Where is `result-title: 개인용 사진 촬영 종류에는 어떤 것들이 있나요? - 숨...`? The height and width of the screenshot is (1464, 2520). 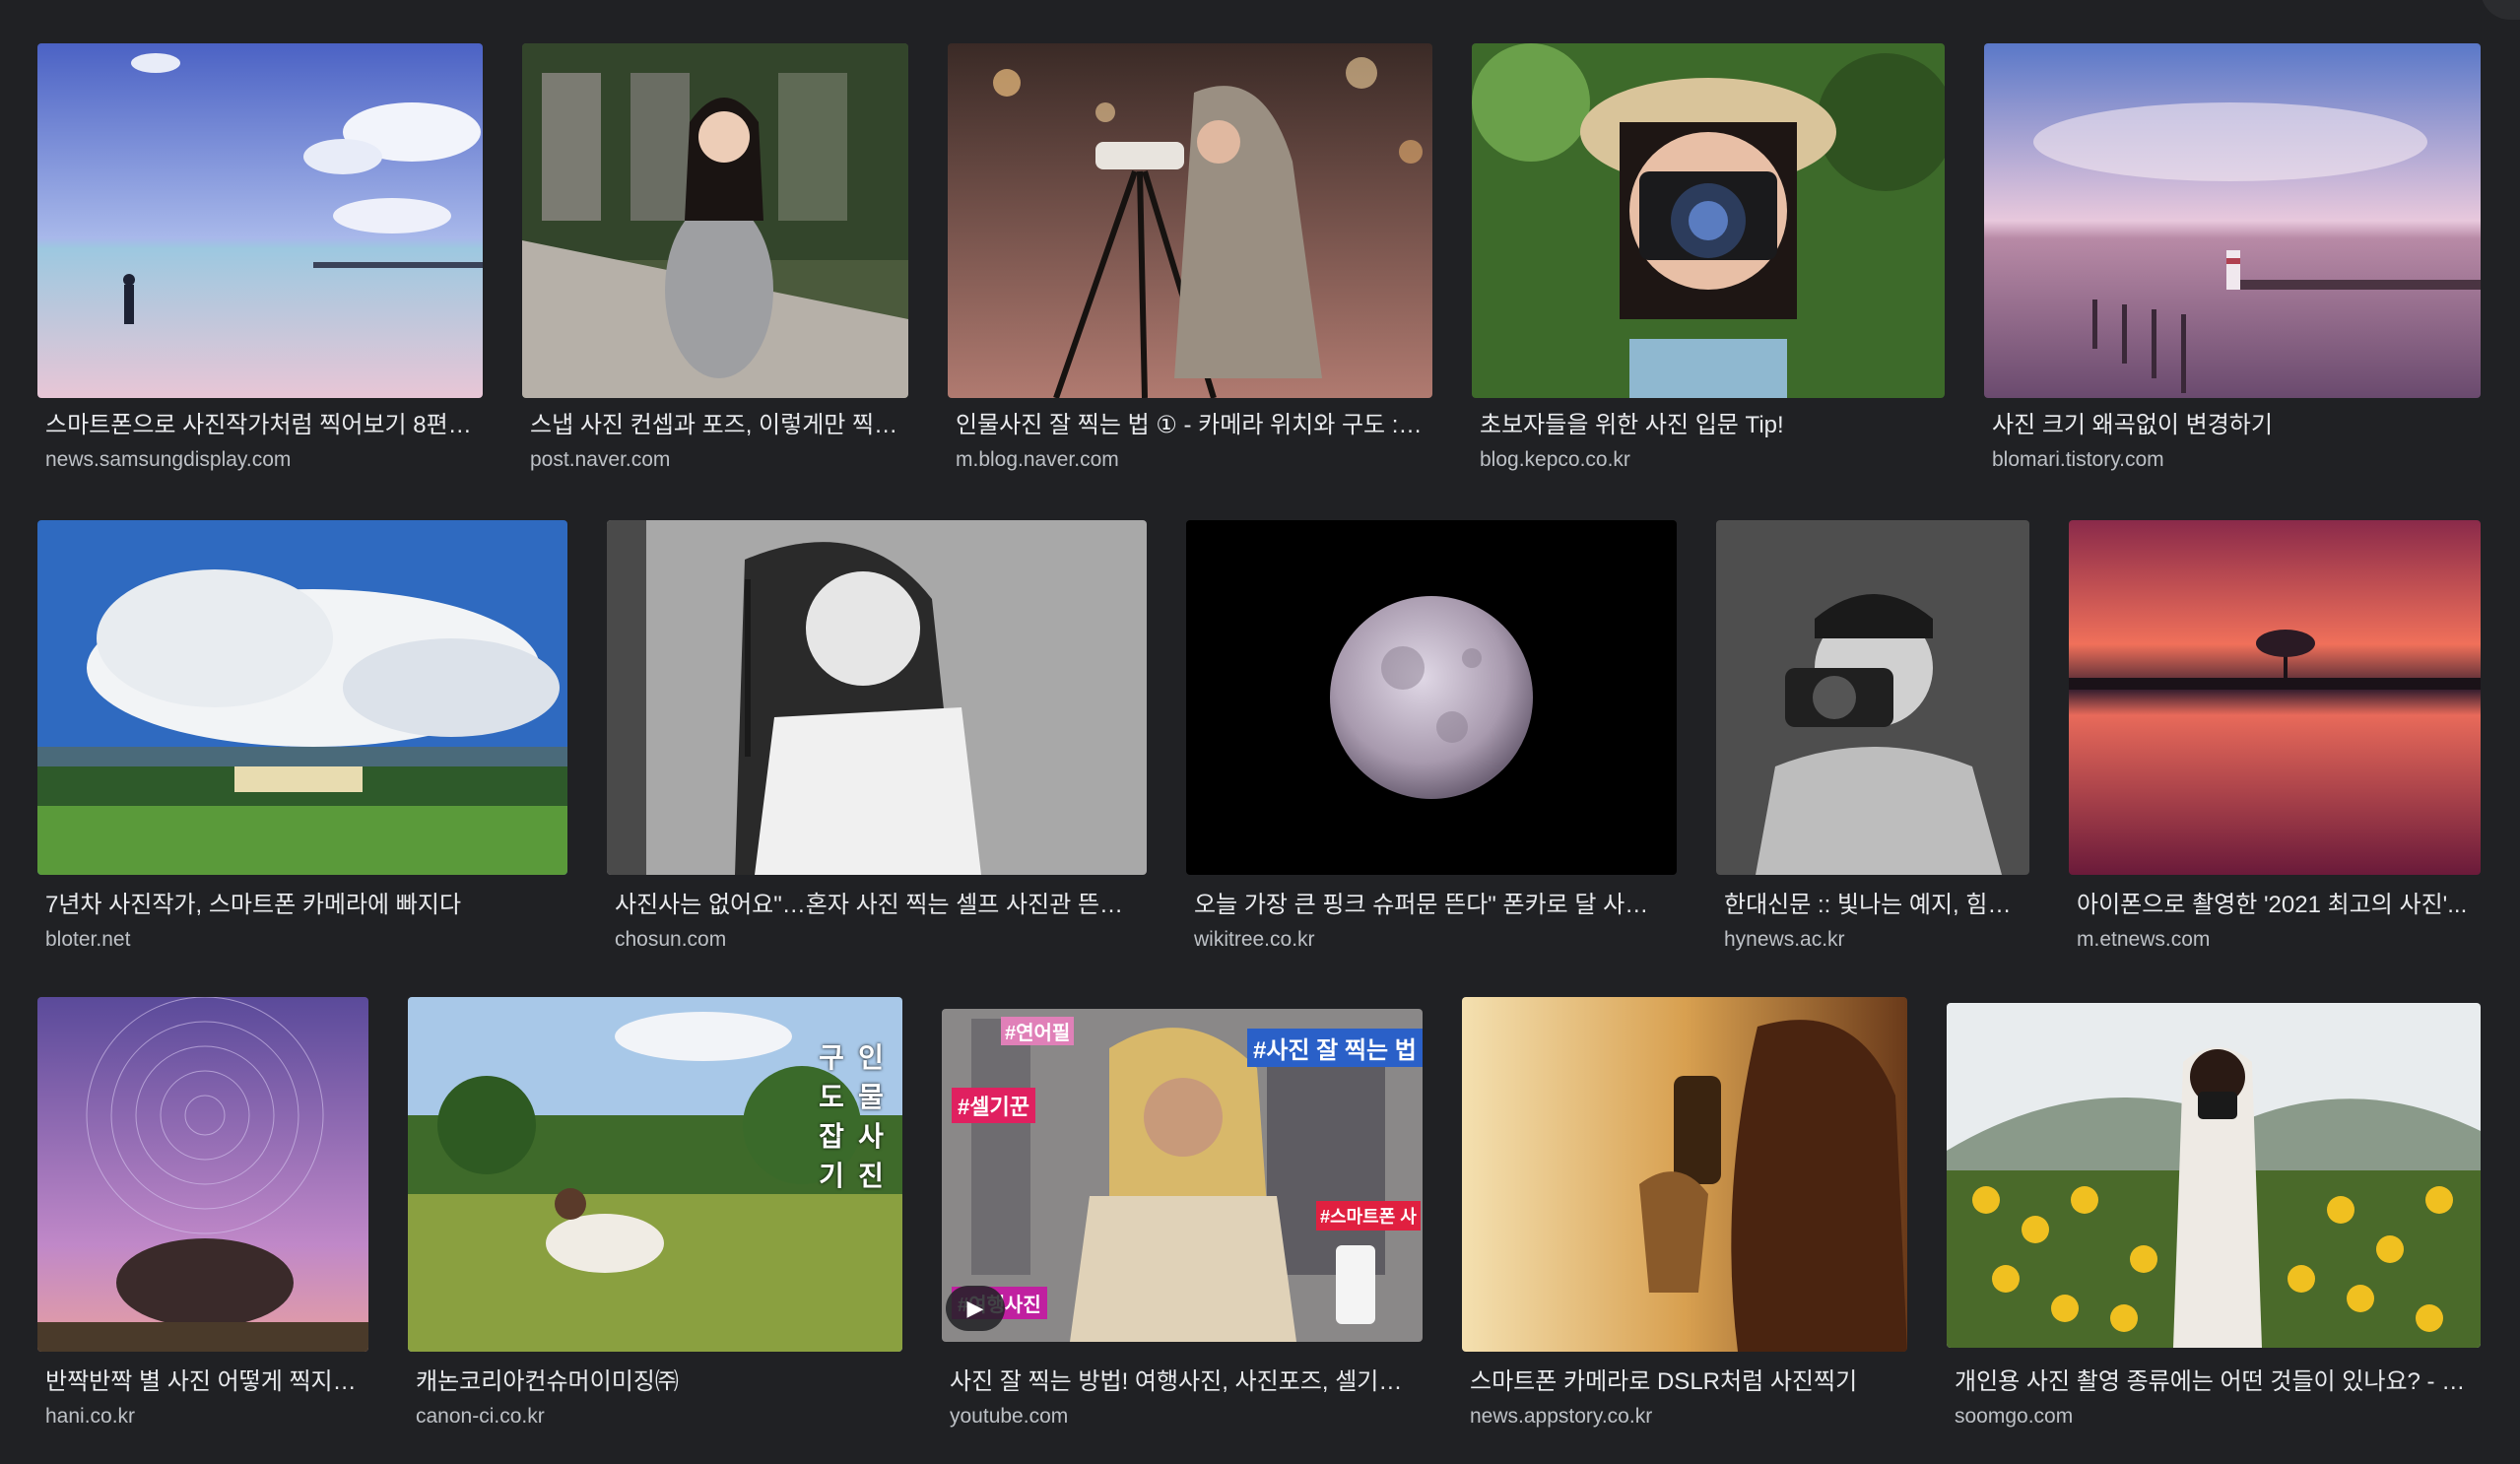
result-title: 개인용 사진 촬영 종류에는 어떤 것들이 있나요? - 숨... is located at coordinates (2214, 1382).